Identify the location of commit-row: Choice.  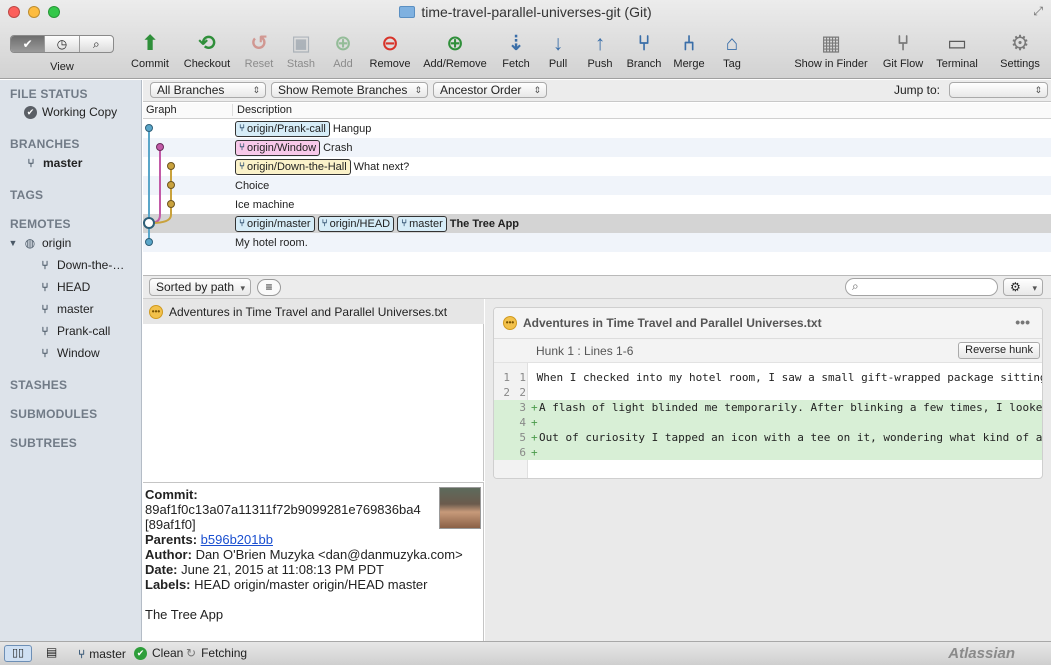
(597, 185).